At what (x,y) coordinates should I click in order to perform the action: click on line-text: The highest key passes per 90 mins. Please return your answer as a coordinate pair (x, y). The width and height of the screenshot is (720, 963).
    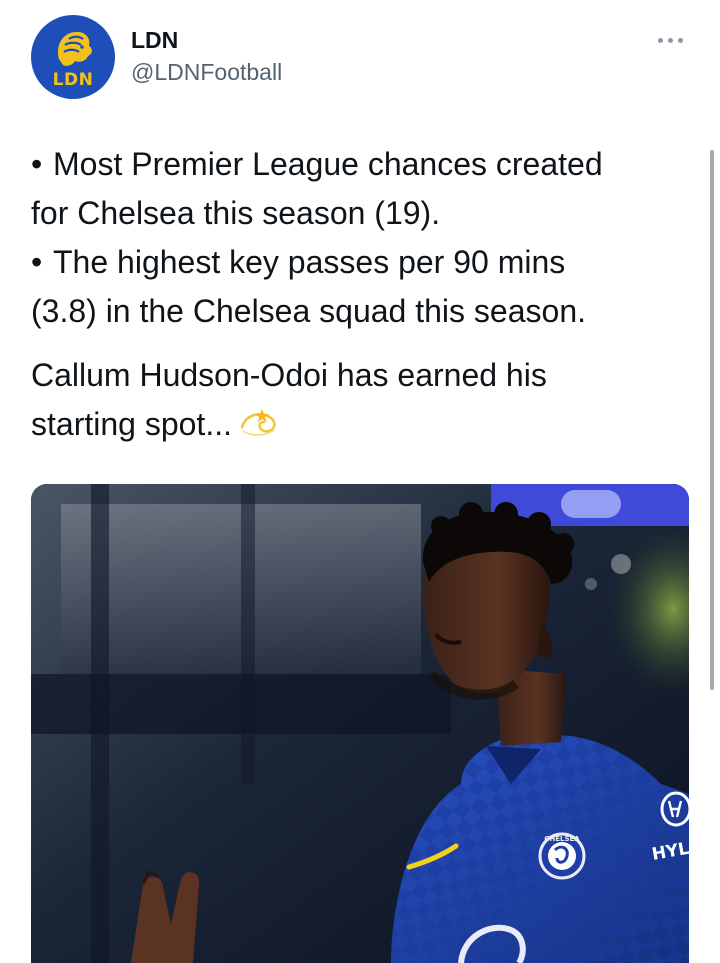
    Looking at the image, I should click on (309, 262).